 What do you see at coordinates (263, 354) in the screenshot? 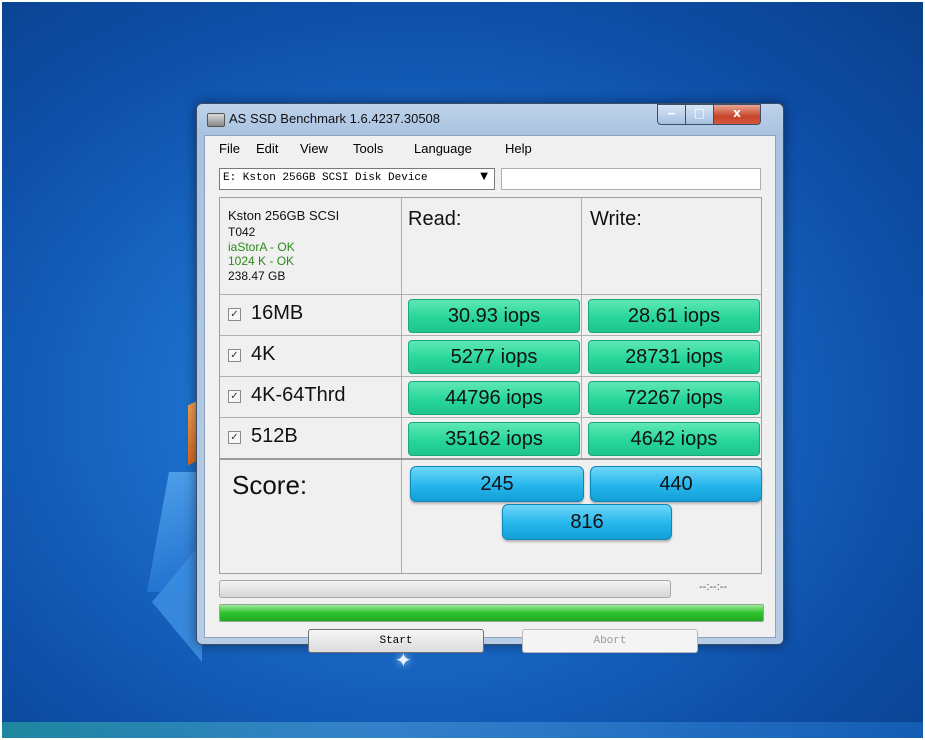
I see `row-label-text: 4K` at bounding box center [263, 354].